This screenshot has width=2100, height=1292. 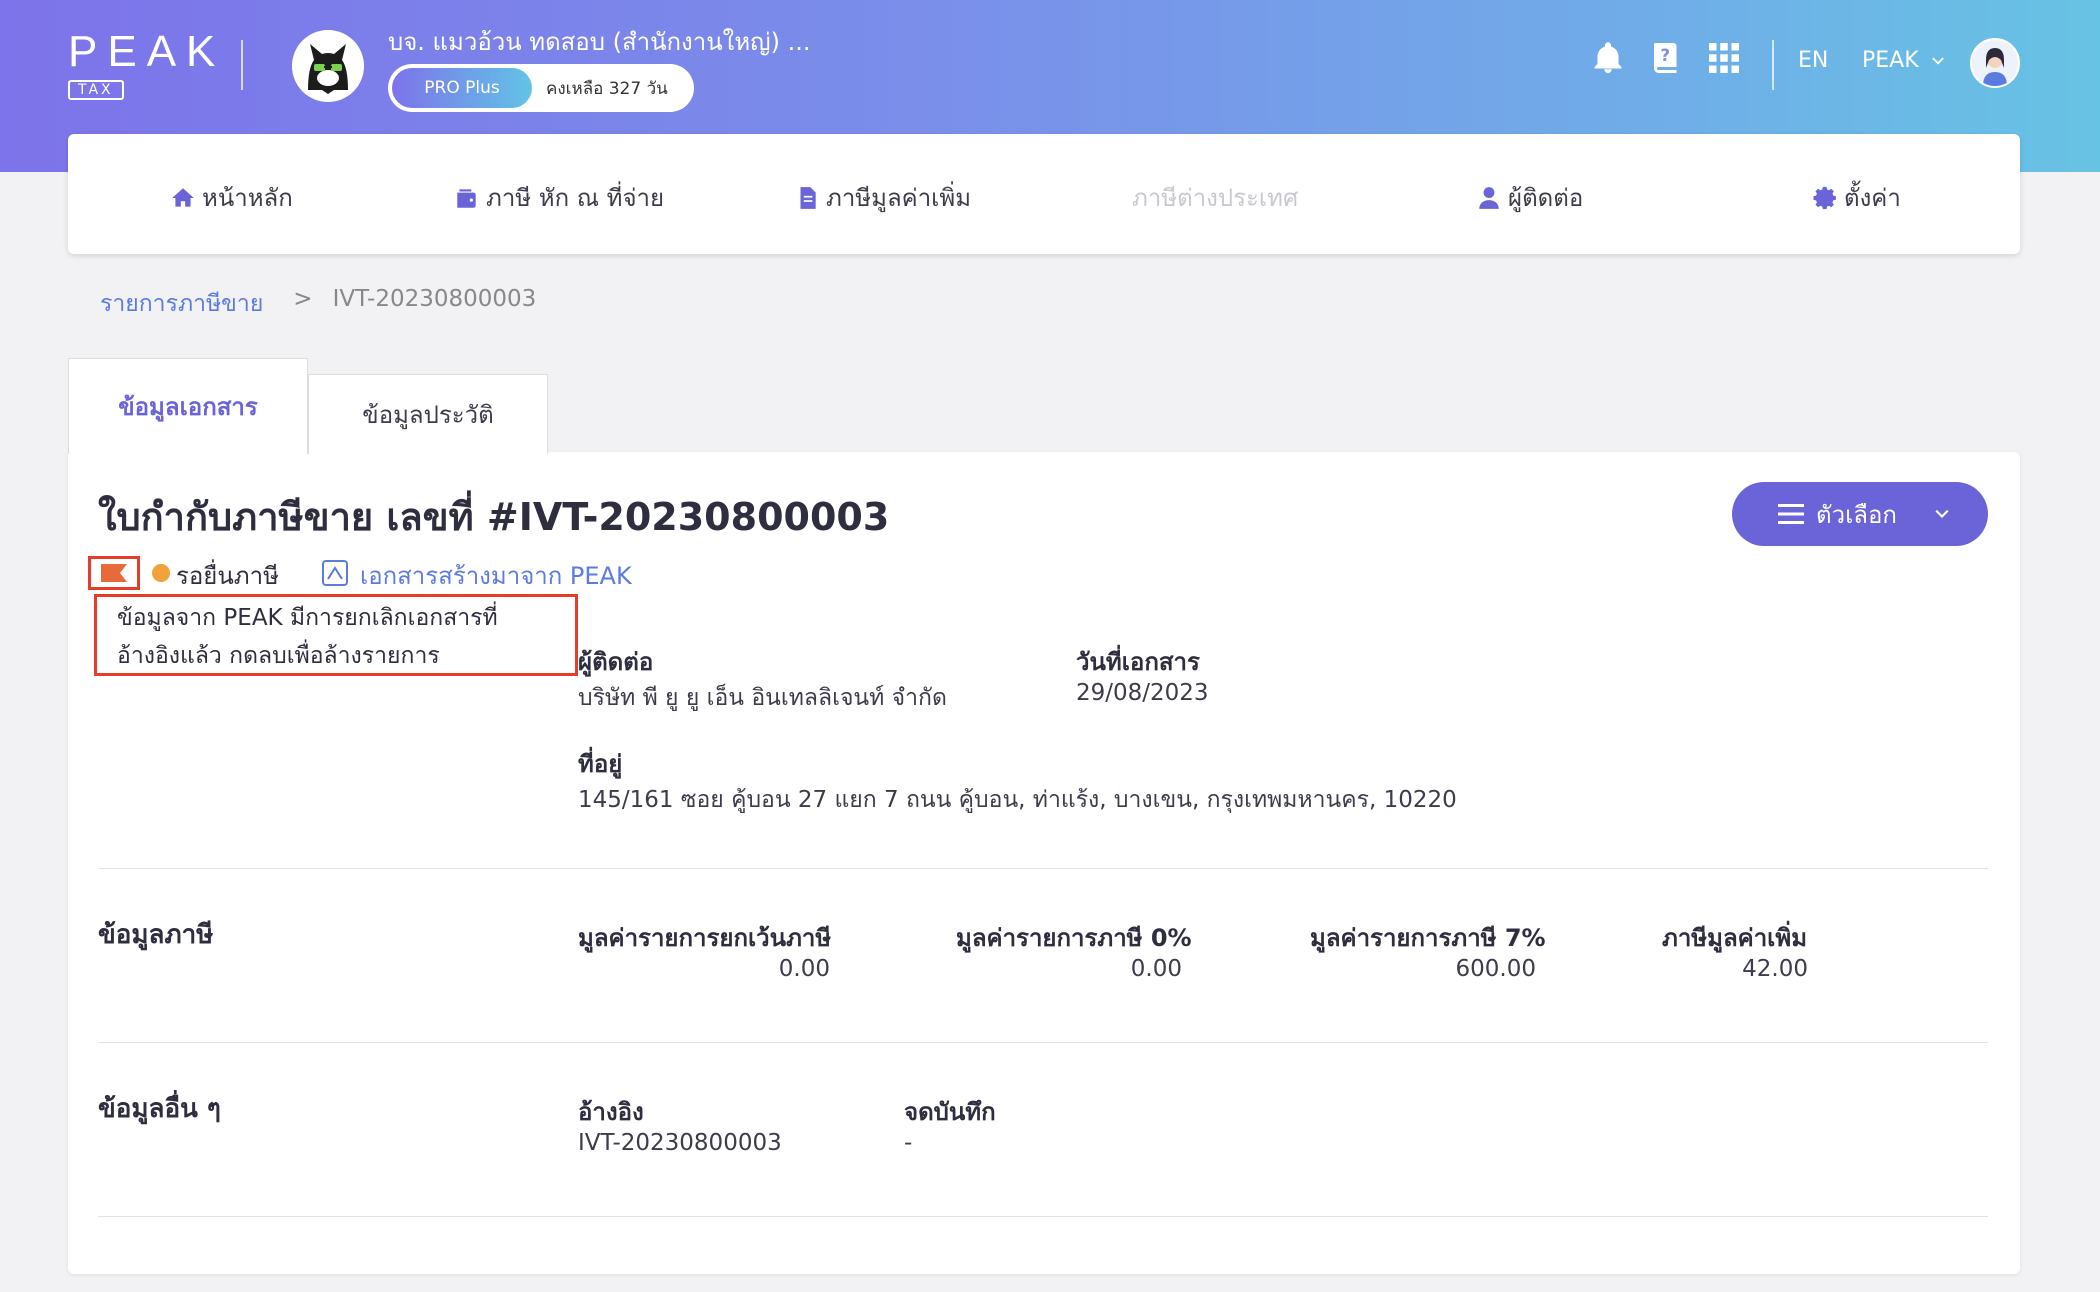 What do you see at coordinates (1142, 693) in the screenshot?
I see `document-date-value: 29/08/2023` at bounding box center [1142, 693].